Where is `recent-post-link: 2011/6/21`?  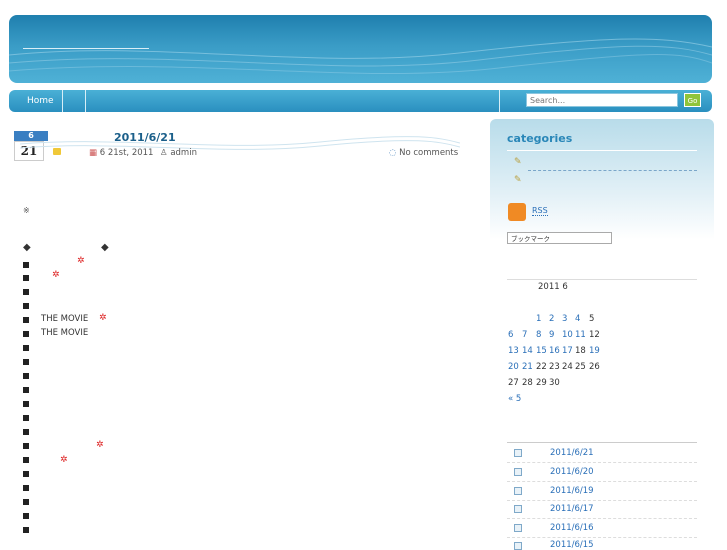 recent-post-link: 2011/6/21 is located at coordinates (572, 453).